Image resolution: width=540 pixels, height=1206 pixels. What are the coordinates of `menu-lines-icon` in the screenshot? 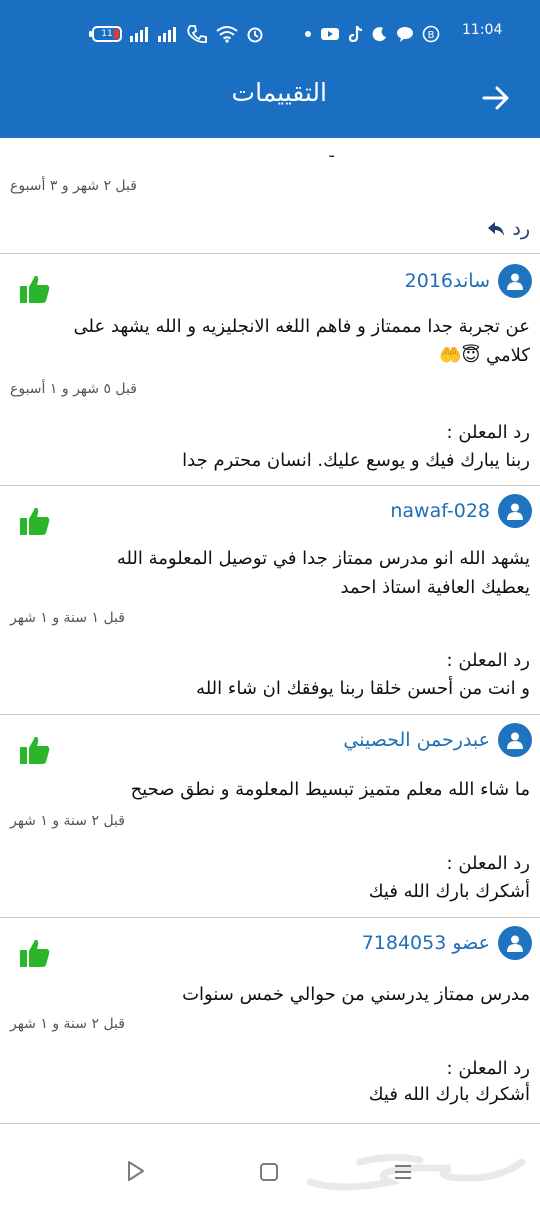 It's located at (403, 1172).